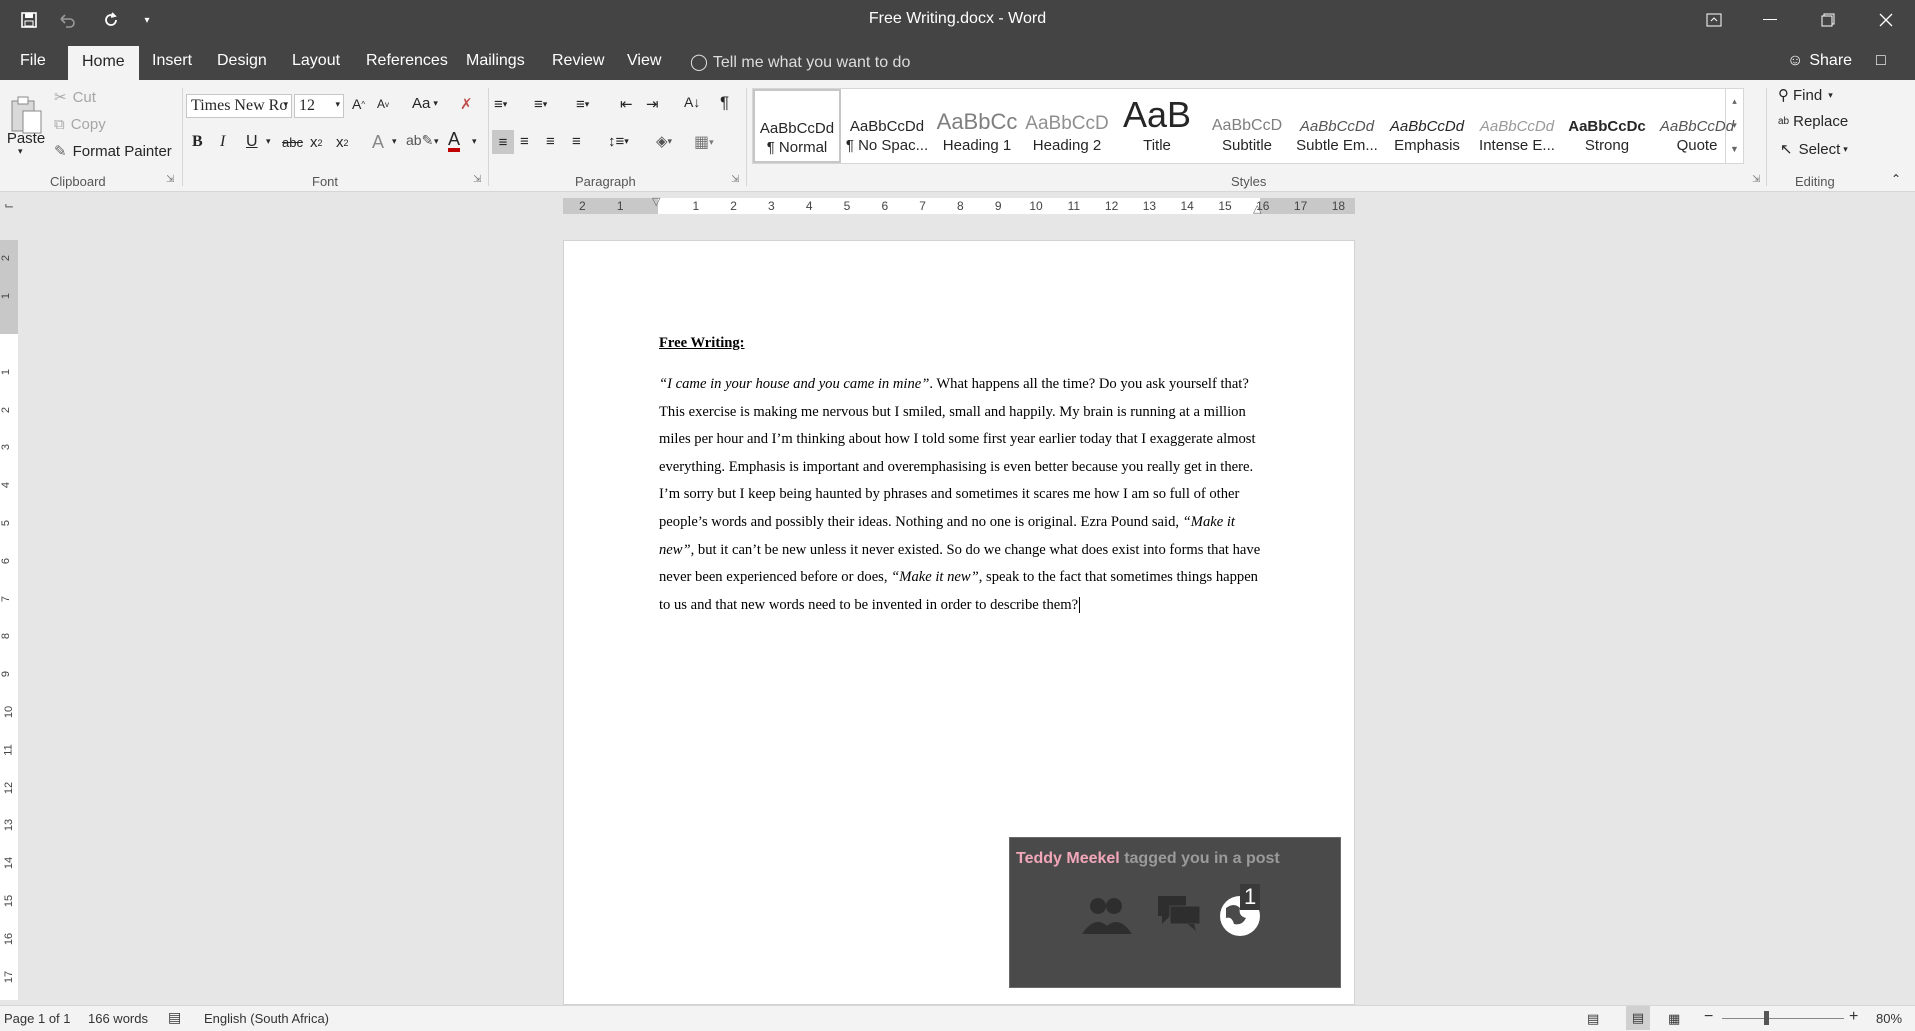 The image size is (1915, 1031). What do you see at coordinates (524, 141) in the screenshot?
I see `align-center-icon: ≡` at bounding box center [524, 141].